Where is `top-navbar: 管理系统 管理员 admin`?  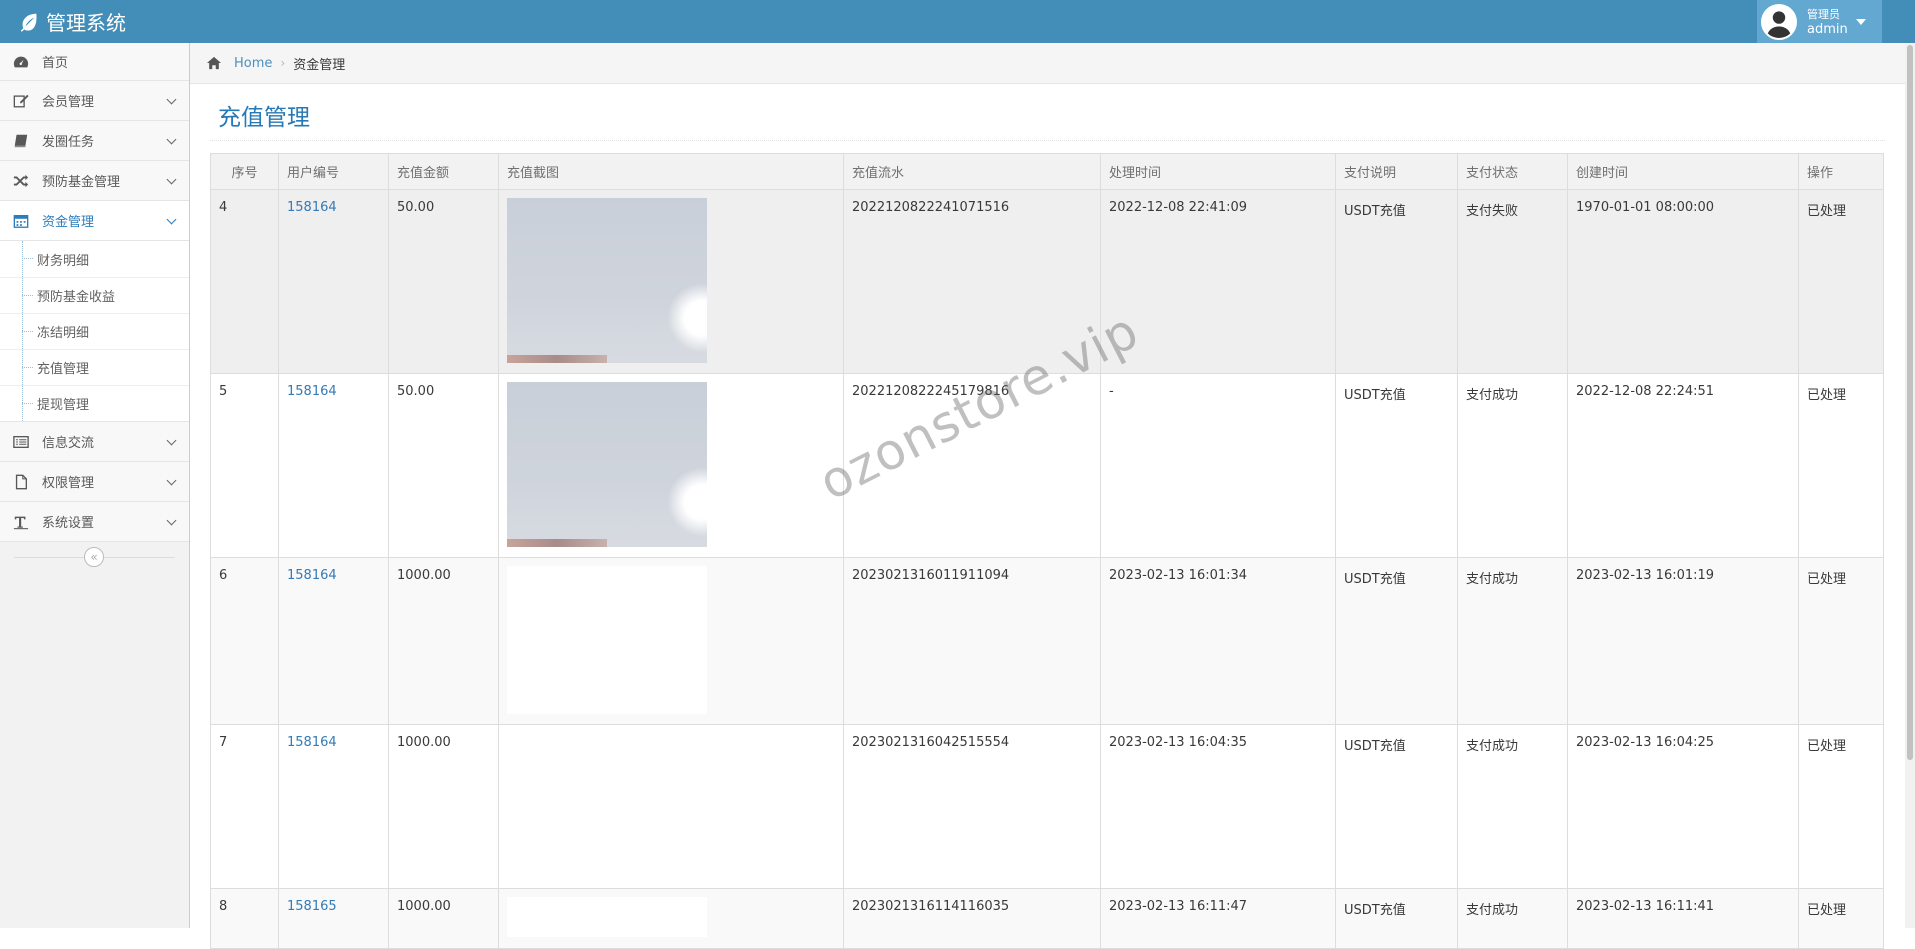 top-navbar: 管理系统 管理员 admin is located at coordinates (957, 21).